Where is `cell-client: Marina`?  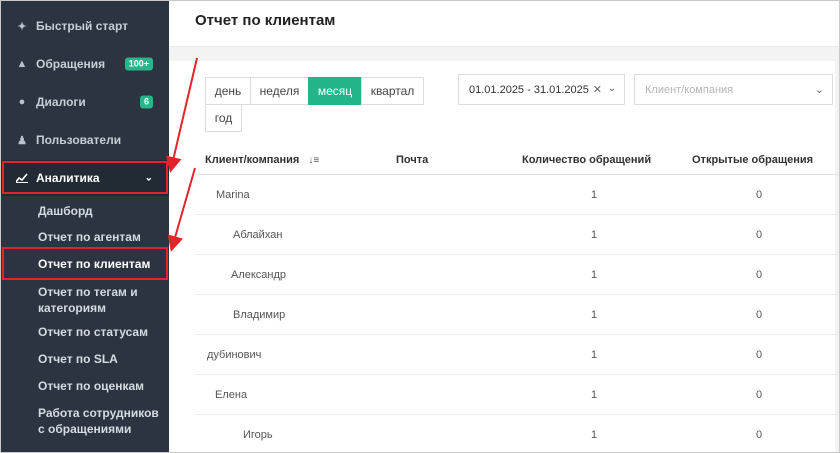 cell-client: Marina is located at coordinates (233, 195).